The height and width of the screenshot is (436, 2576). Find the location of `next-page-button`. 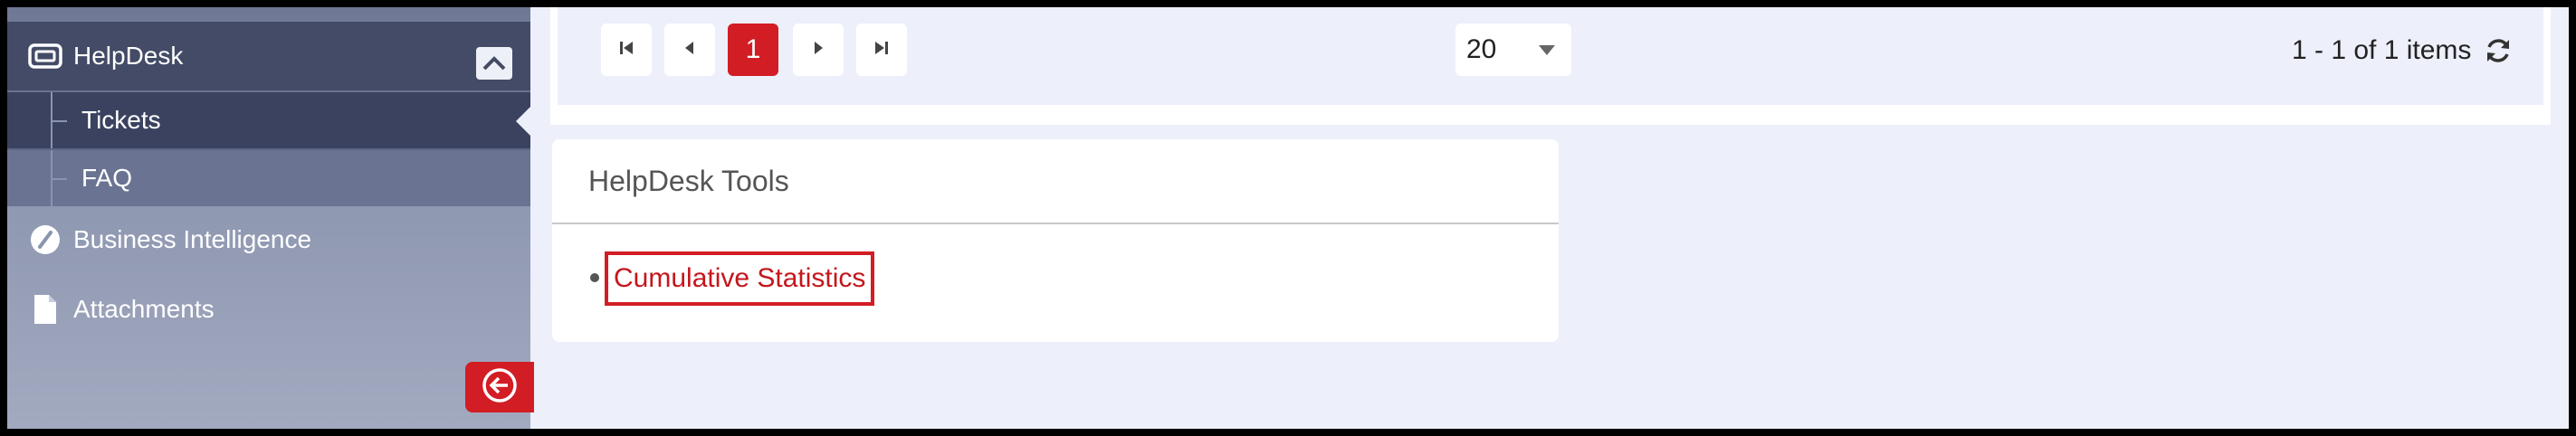

next-page-button is located at coordinates (819, 50).